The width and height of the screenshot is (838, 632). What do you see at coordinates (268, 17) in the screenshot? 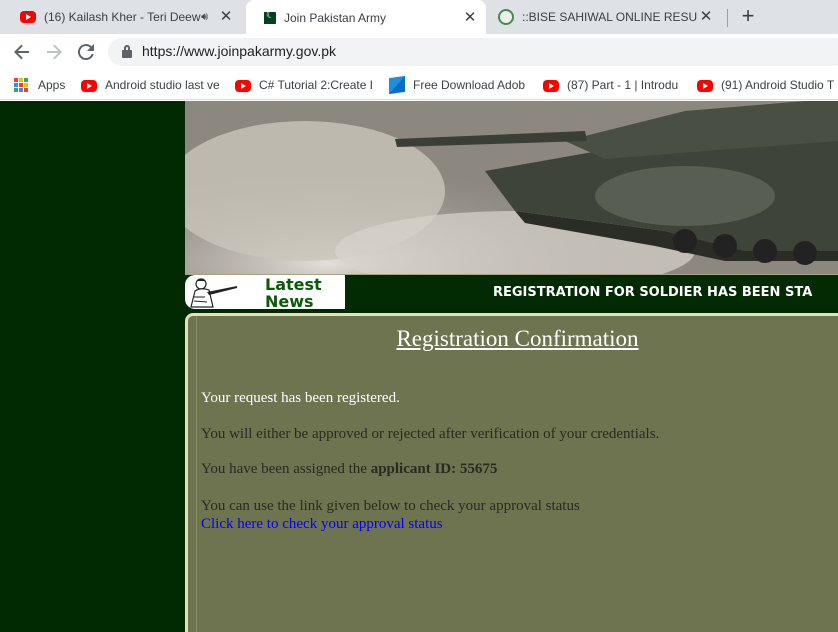
I see `pakistan-flag-icon` at bounding box center [268, 17].